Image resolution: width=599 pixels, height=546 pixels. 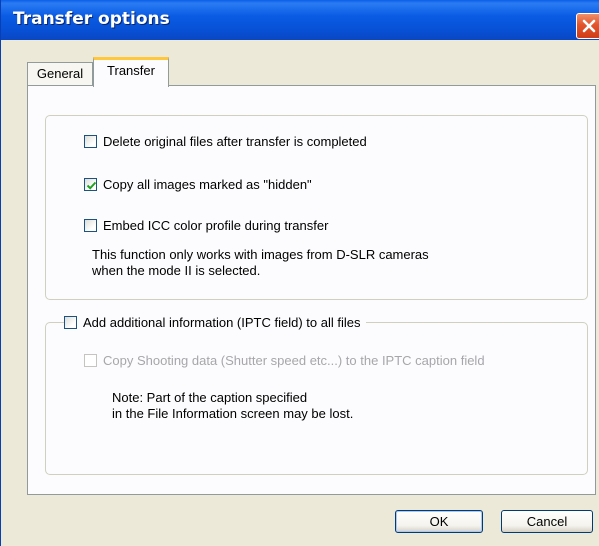 What do you see at coordinates (439, 521) in the screenshot?
I see `ok-button: OK` at bounding box center [439, 521].